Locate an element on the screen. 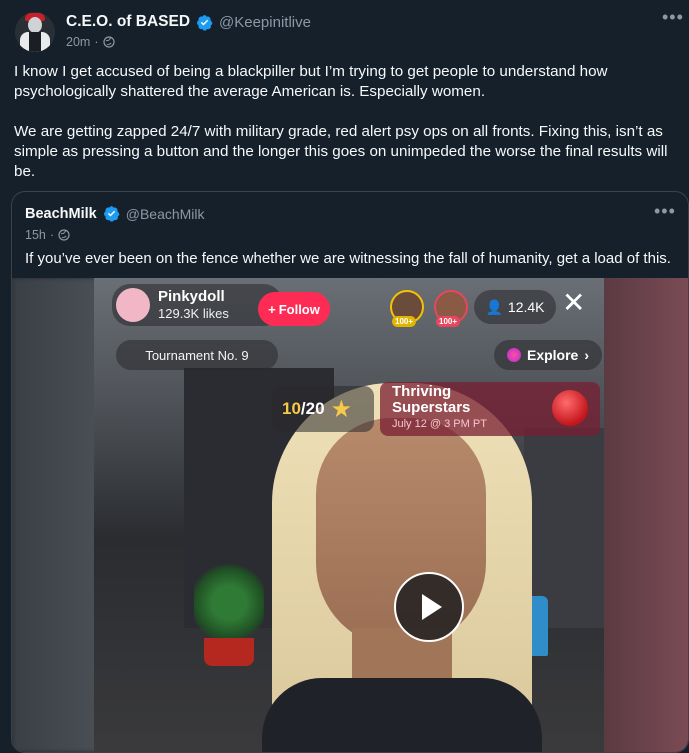  video-blur-left is located at coordinates (57, 515).